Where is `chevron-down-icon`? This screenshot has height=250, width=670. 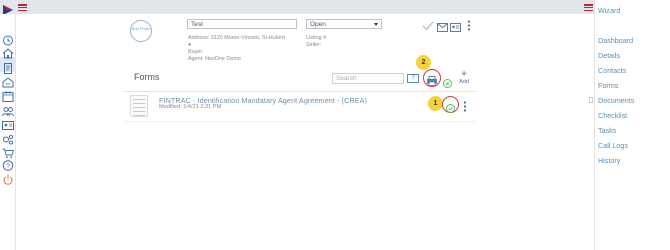 chevron-down-icon is located at coordinates (376, 24).